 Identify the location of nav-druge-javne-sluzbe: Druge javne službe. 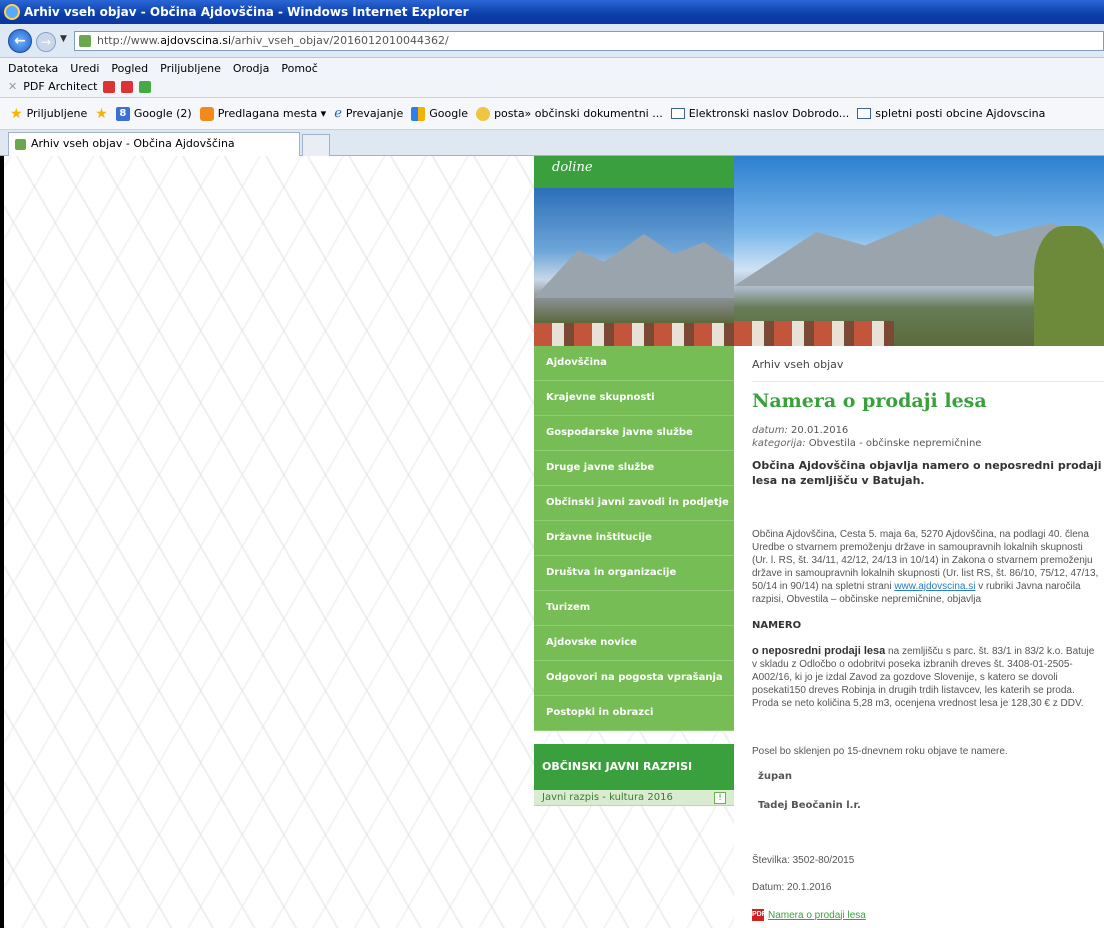
(634, 468).